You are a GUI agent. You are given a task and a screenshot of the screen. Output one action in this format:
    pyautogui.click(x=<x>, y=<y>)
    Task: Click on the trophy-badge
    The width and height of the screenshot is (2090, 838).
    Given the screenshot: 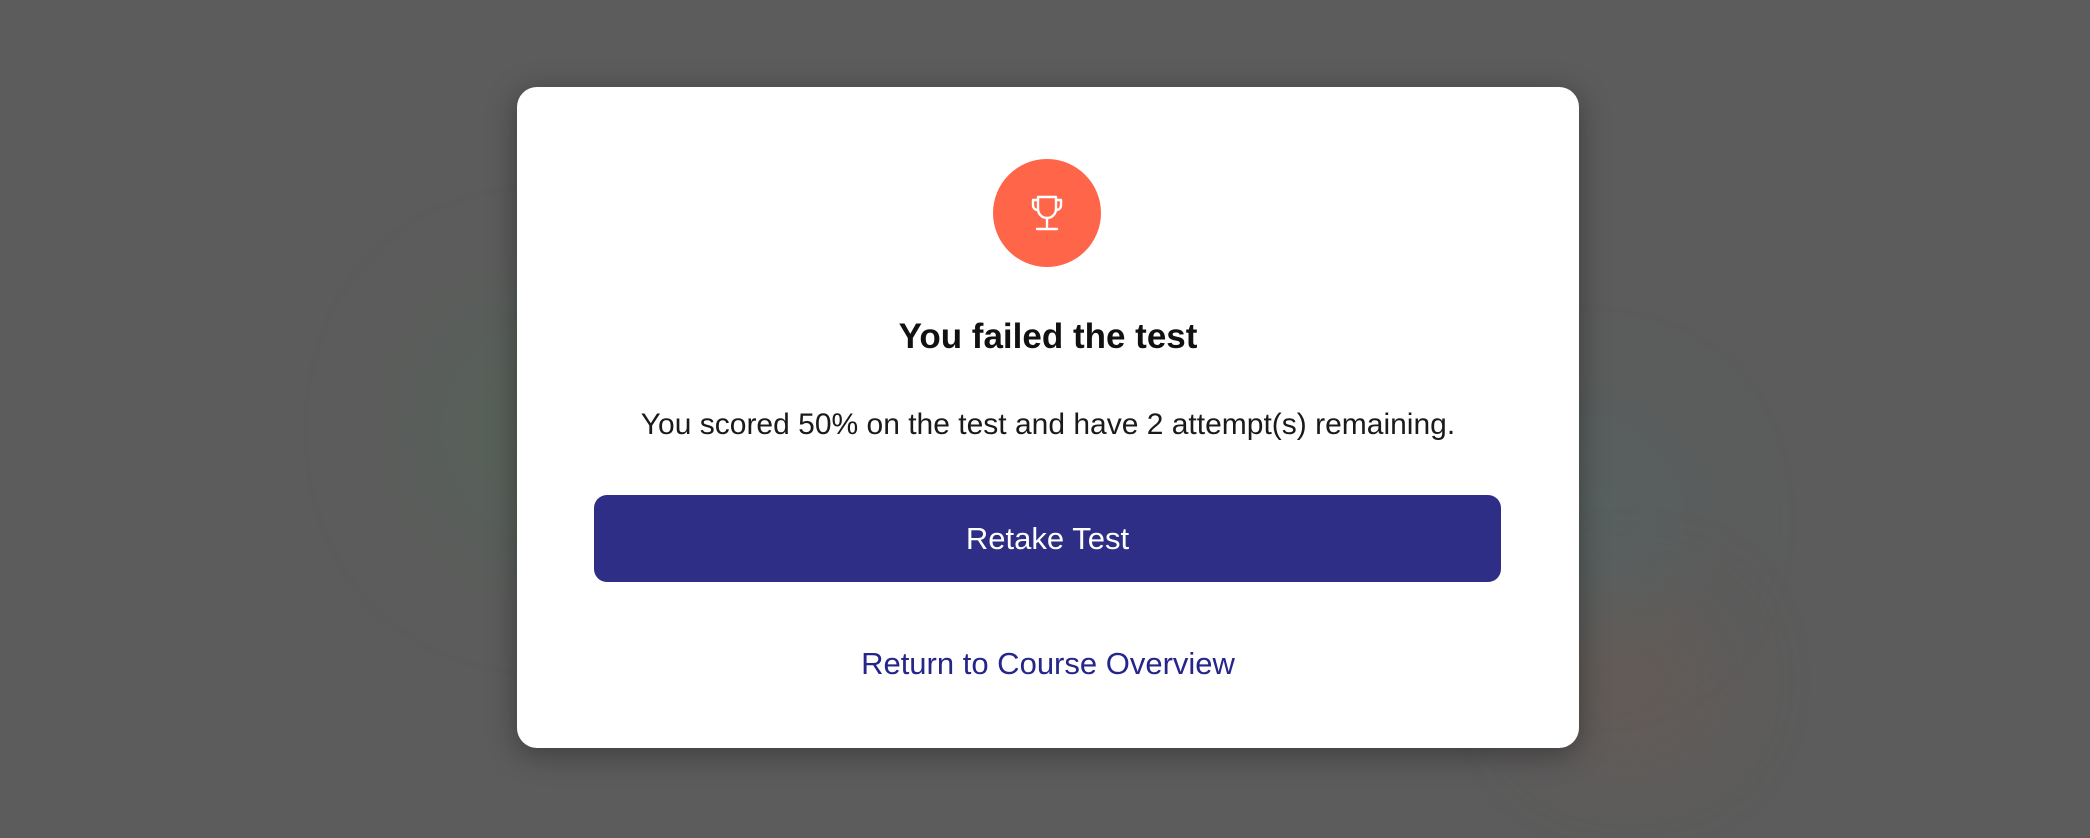 What is the action you would take?
    pyautogui.click(x=1047, y=213)
    